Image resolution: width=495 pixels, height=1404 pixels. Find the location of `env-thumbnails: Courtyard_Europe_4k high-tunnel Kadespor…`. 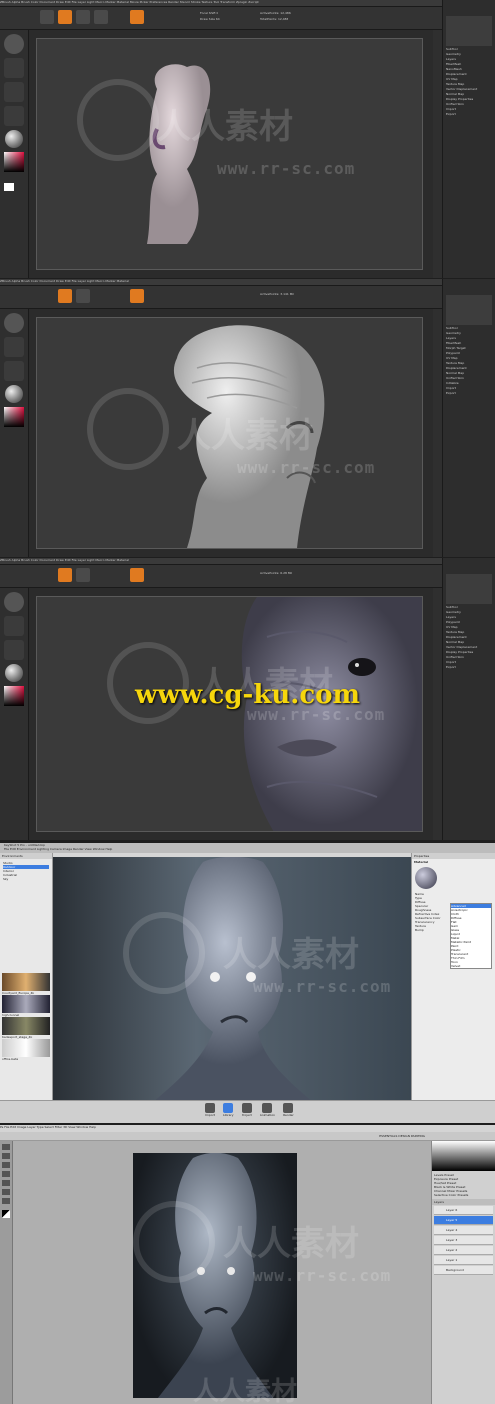

env-thumbnails: Courtyard_Europe_4k high-tunnel Kadespor… is located at coordinates (26, 1017).